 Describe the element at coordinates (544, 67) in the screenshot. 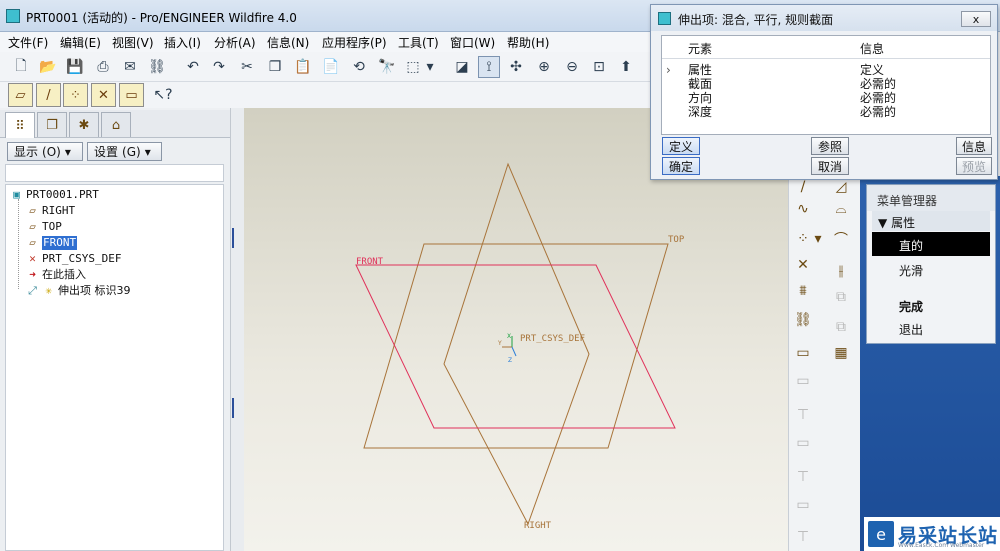

I see `zoom-in-icon: ⊕` at that location.